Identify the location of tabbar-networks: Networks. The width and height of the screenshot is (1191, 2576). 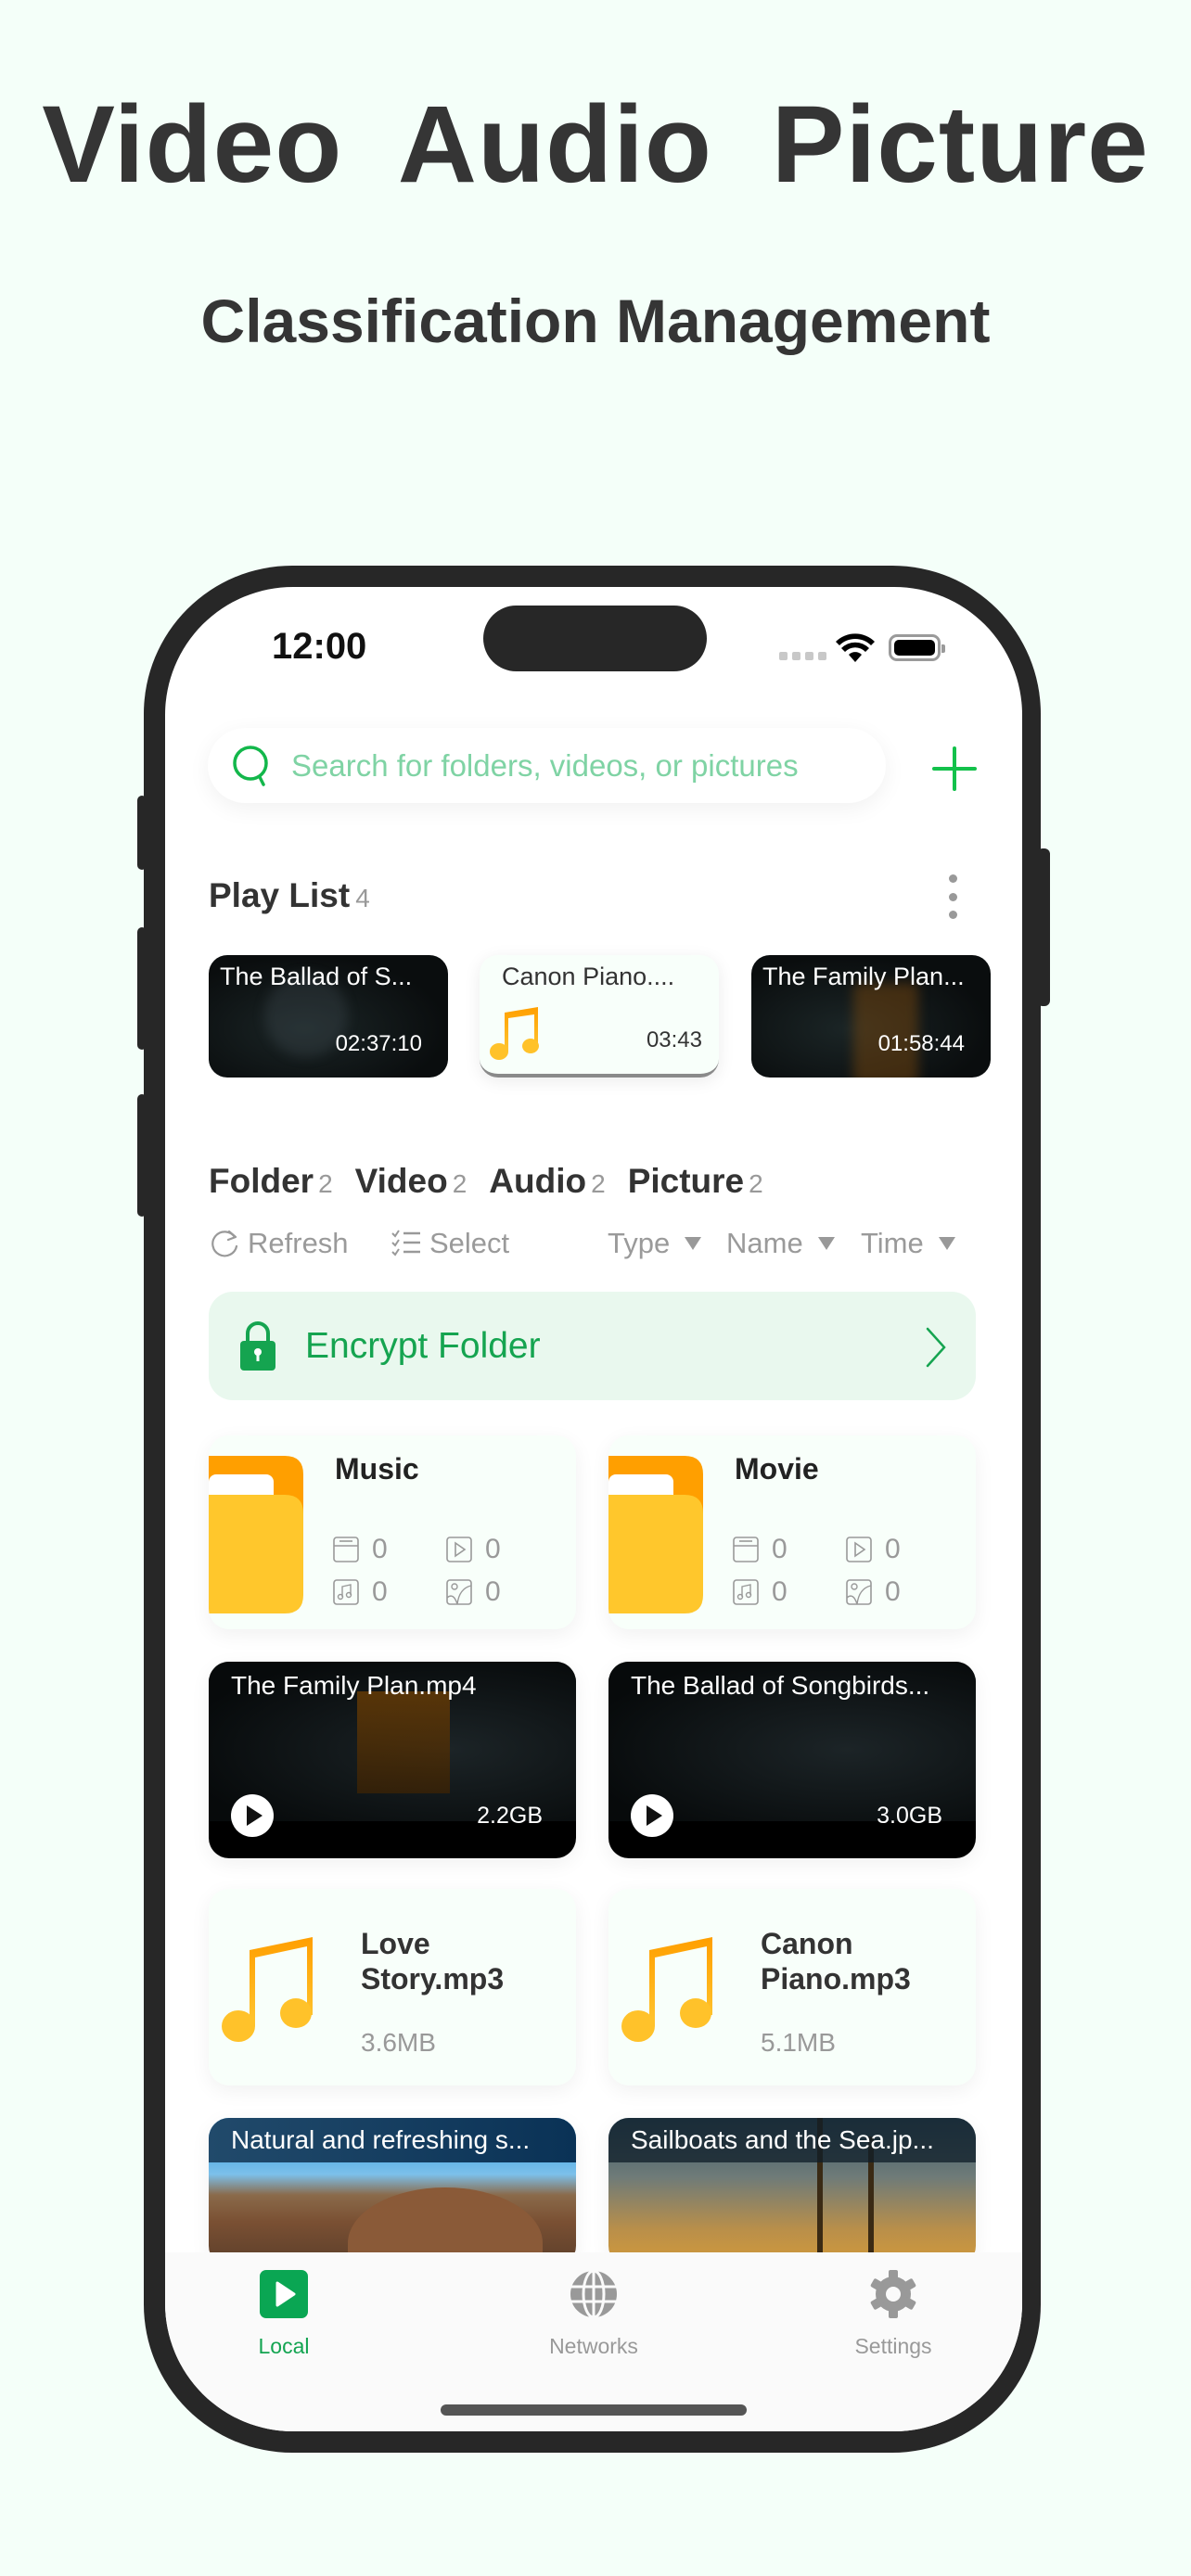
(594, 2314).